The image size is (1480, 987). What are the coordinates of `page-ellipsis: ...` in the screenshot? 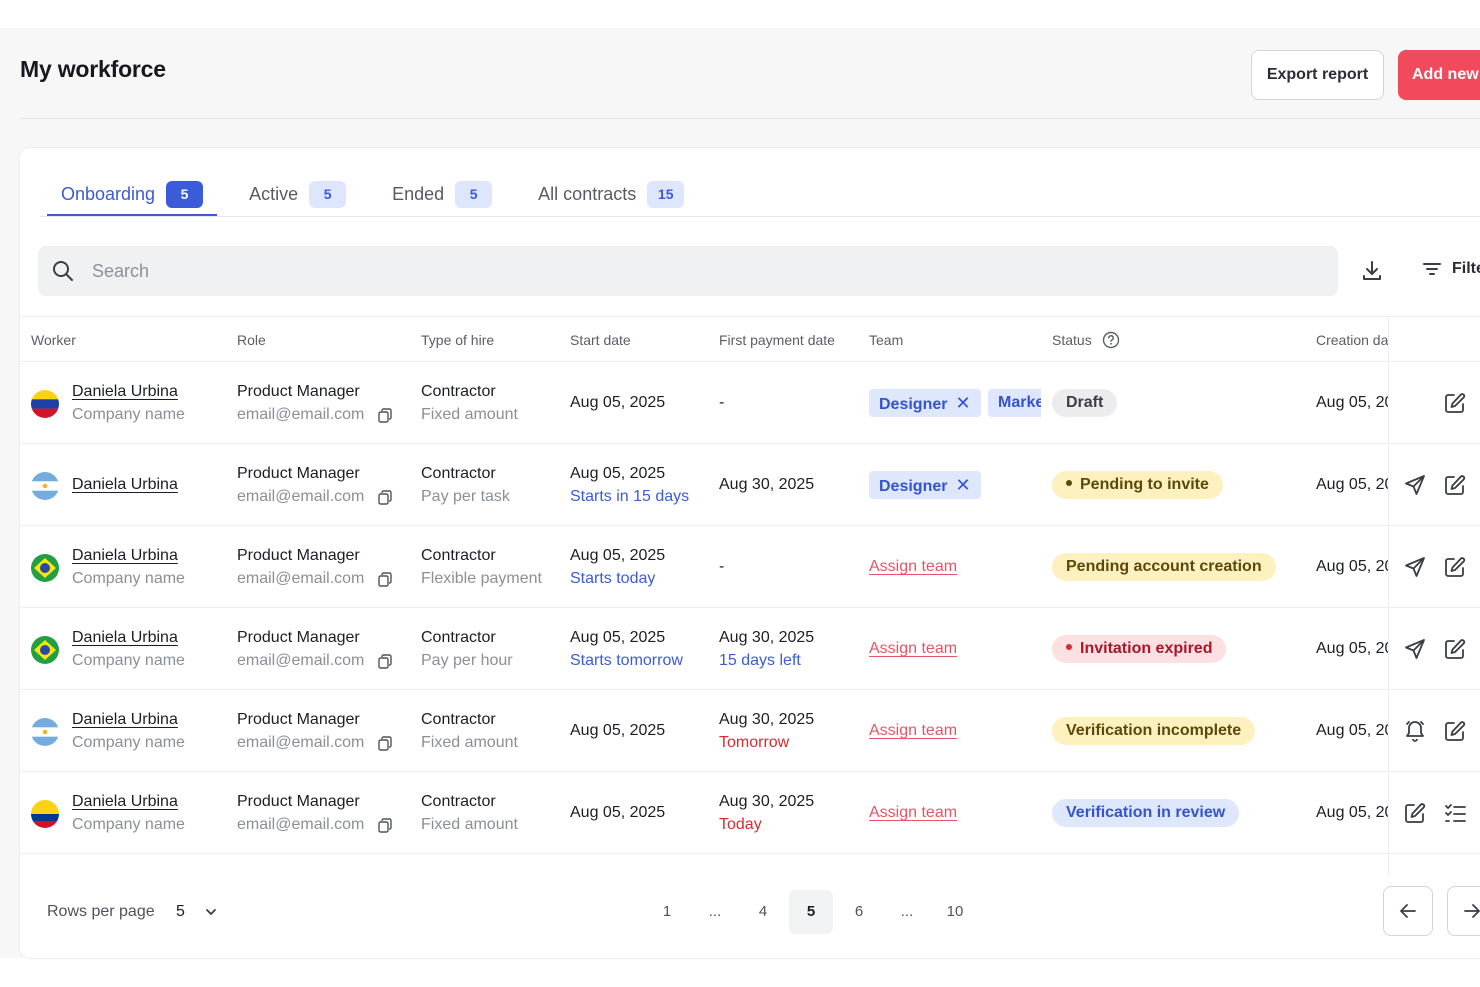 It's located at (907, 911).